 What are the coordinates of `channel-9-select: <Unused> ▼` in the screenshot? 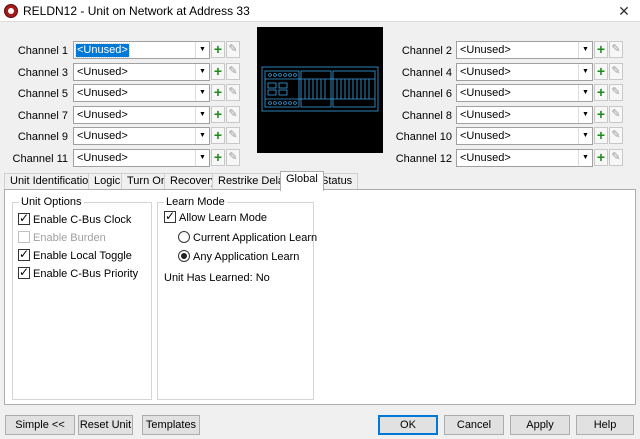 It's located at (141, 136).